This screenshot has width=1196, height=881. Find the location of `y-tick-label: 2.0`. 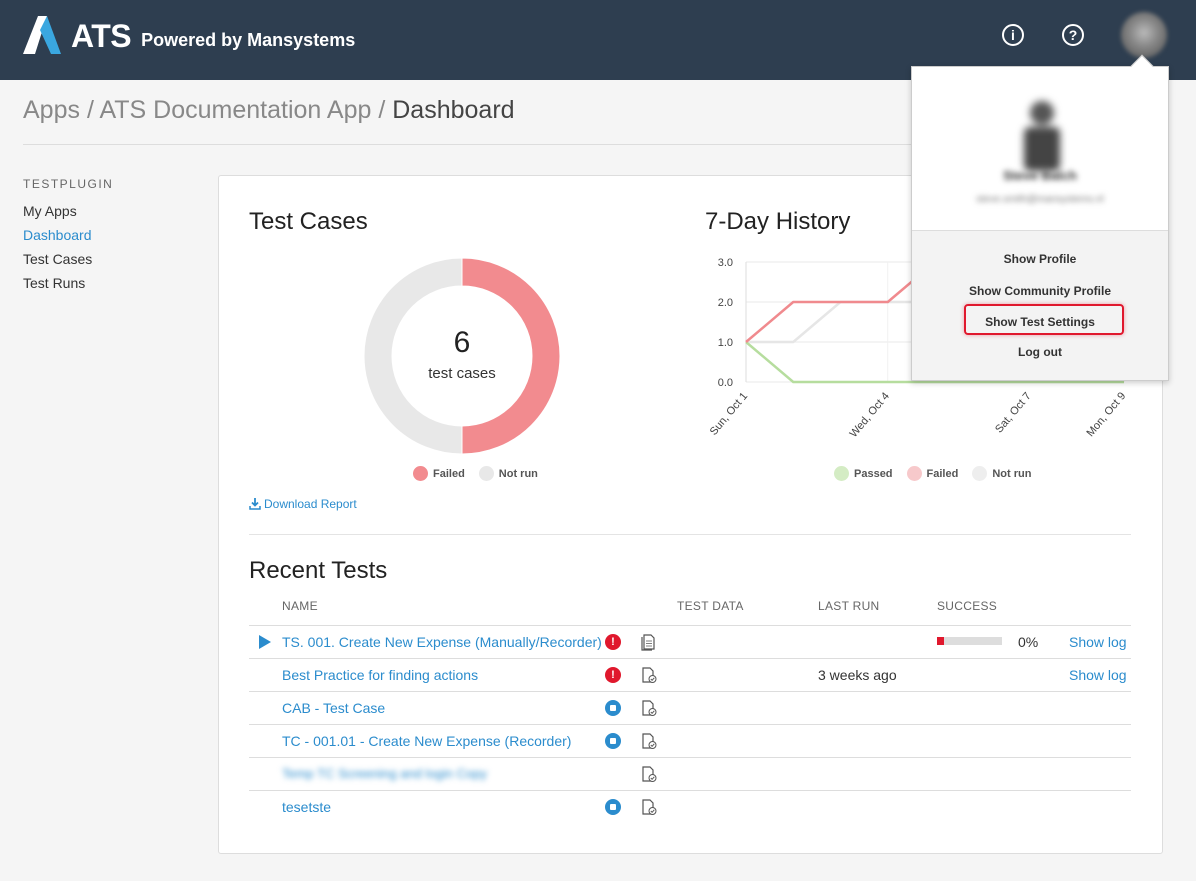

y-tick-label: 2.0 is located at coordinates (725, 303).